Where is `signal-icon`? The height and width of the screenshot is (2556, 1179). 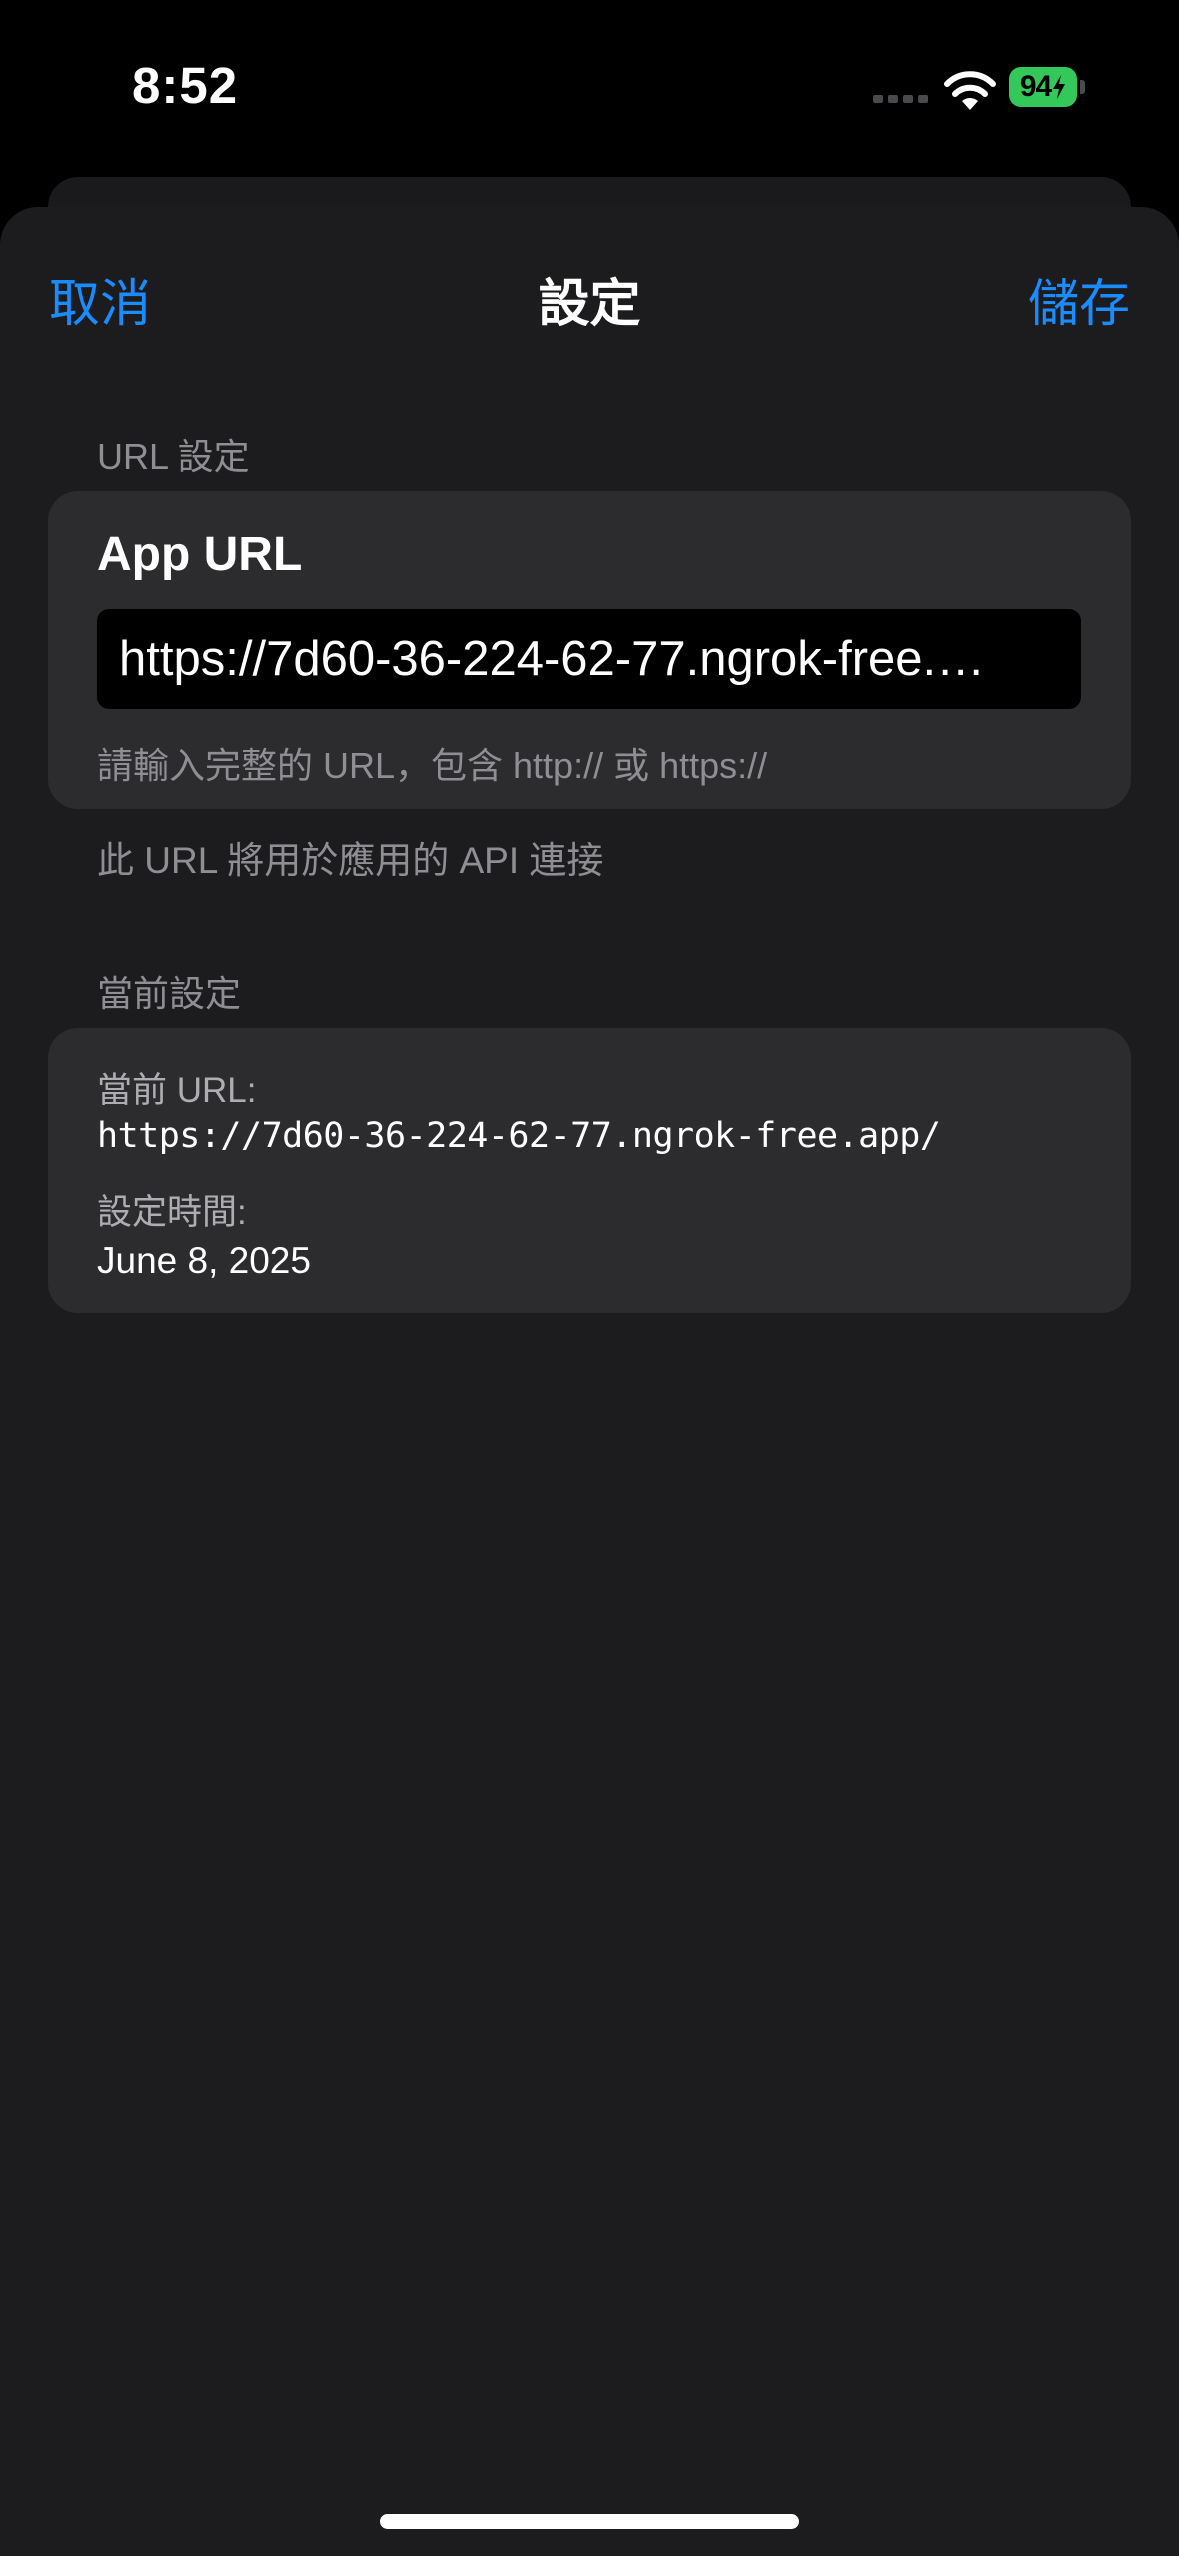
signal-icon is located at coordinates (901, 100).